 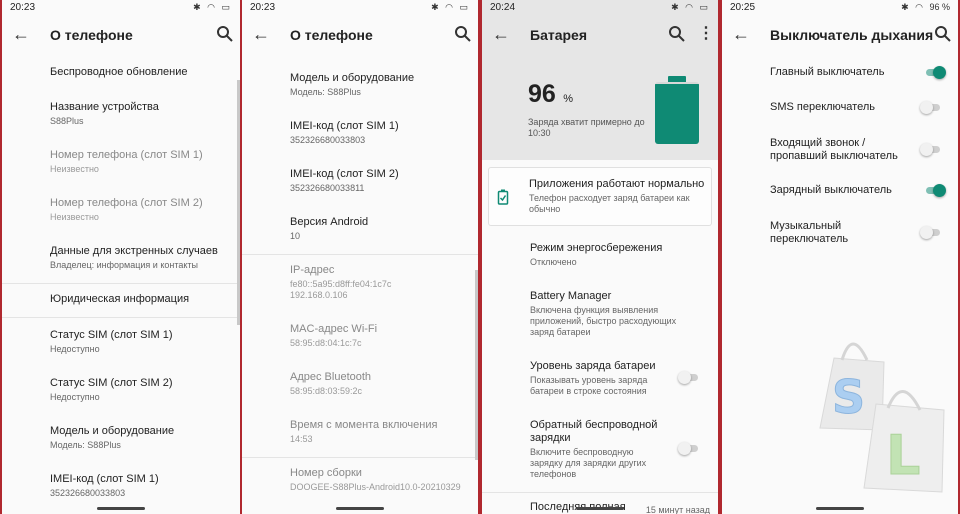 I want to click on list-item-music-switch: Музыкальный переключатель, so click(x=829, y=233).